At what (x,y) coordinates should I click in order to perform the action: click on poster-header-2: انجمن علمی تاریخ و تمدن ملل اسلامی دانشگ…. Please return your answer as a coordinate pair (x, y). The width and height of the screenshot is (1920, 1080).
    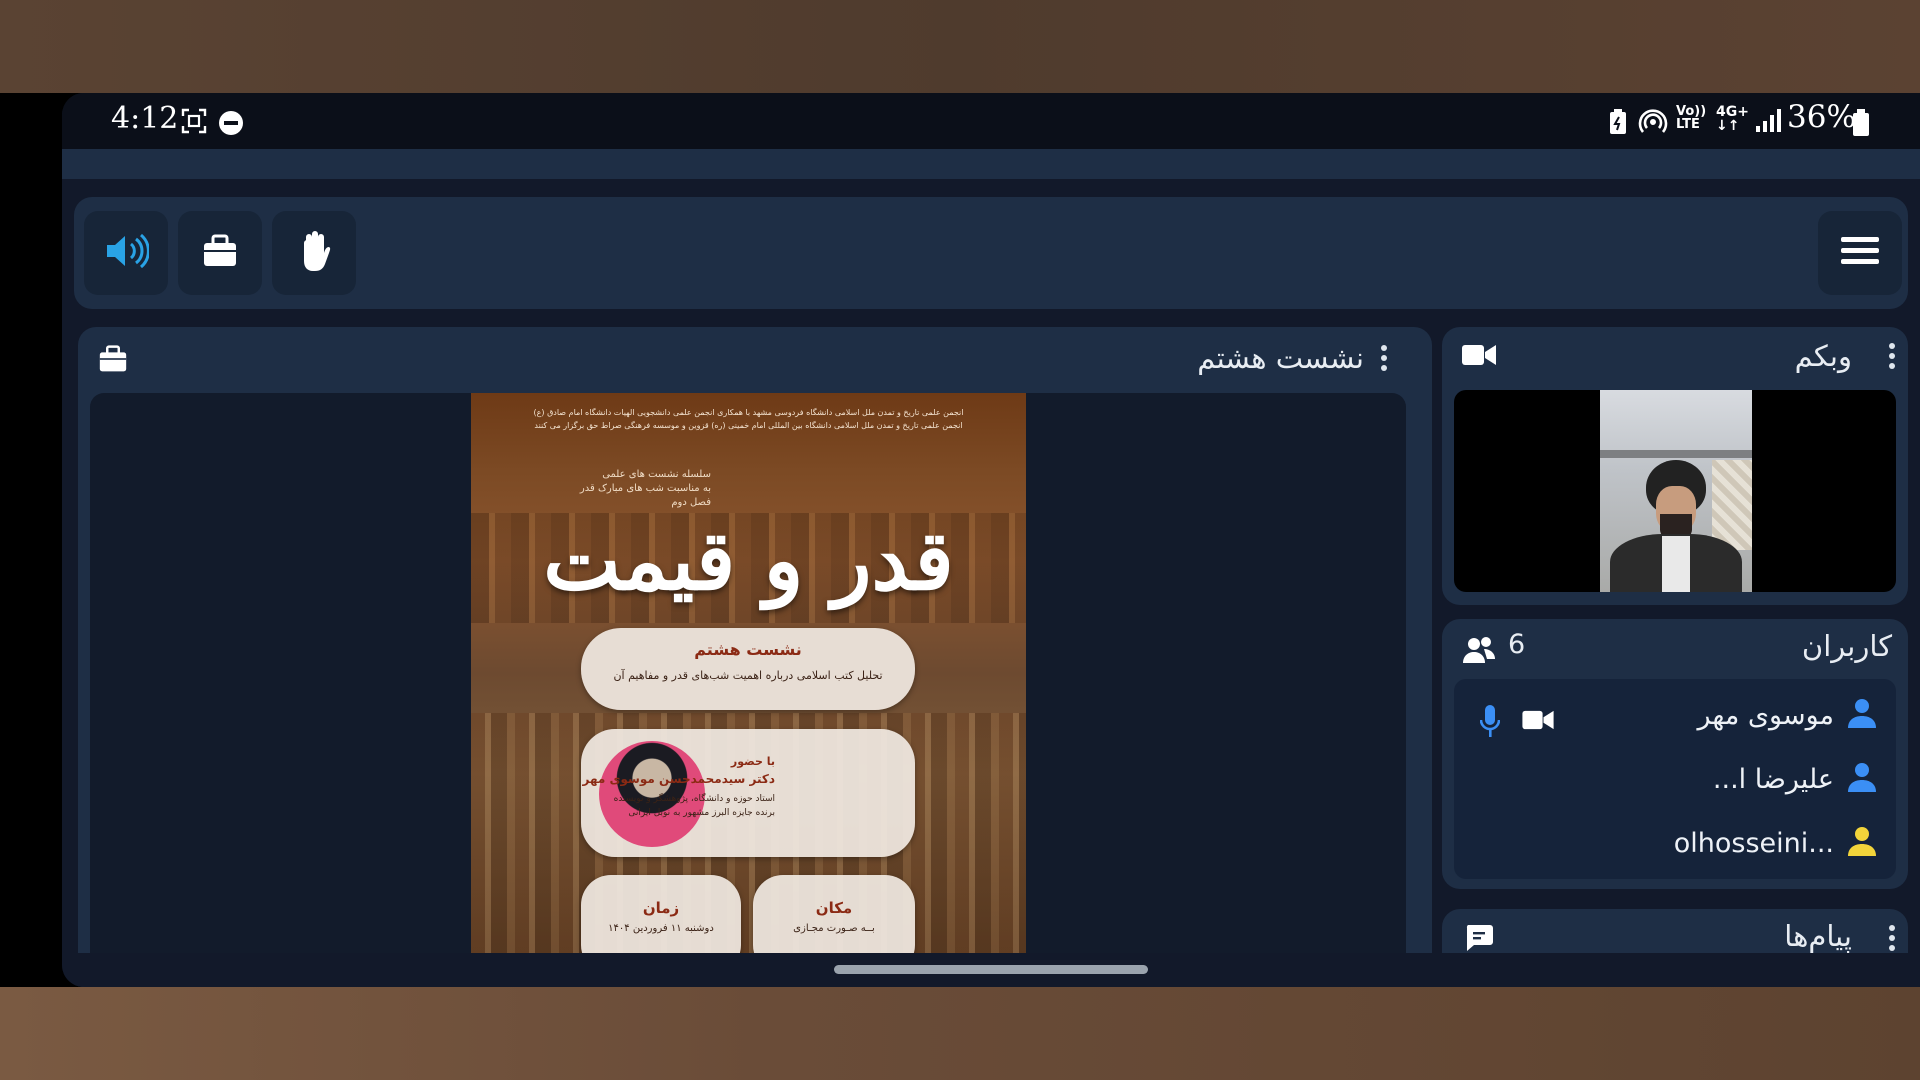
    Looking at the image, I should click on (748, 425).